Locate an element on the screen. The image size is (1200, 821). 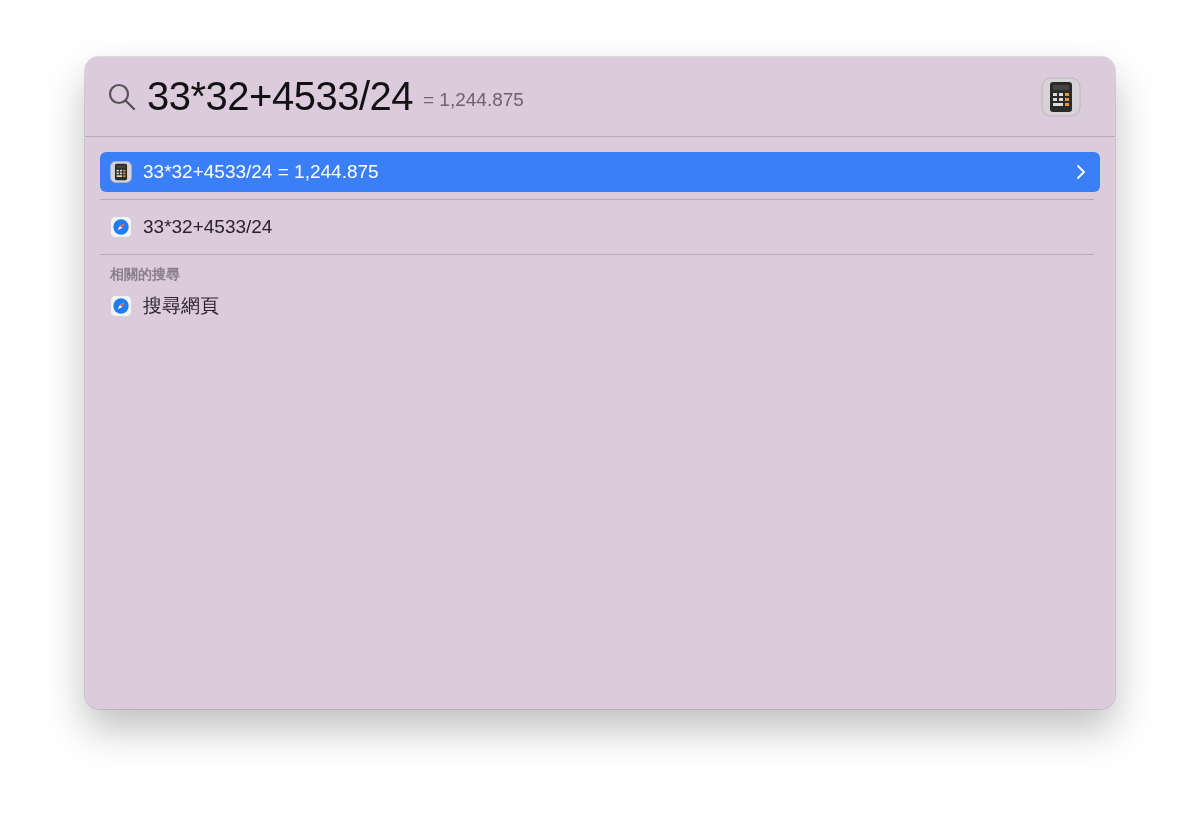
search-icon is located at coordinates (122, 96).